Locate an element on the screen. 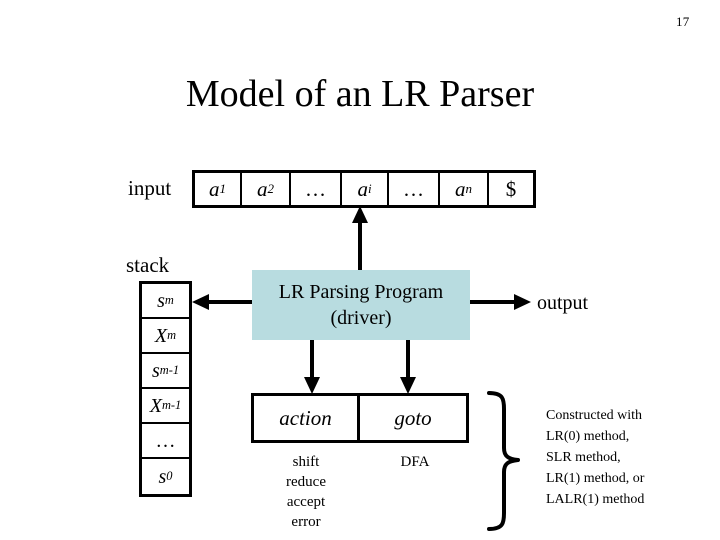  input-cell: a1 is located at coordinates (218, 189).